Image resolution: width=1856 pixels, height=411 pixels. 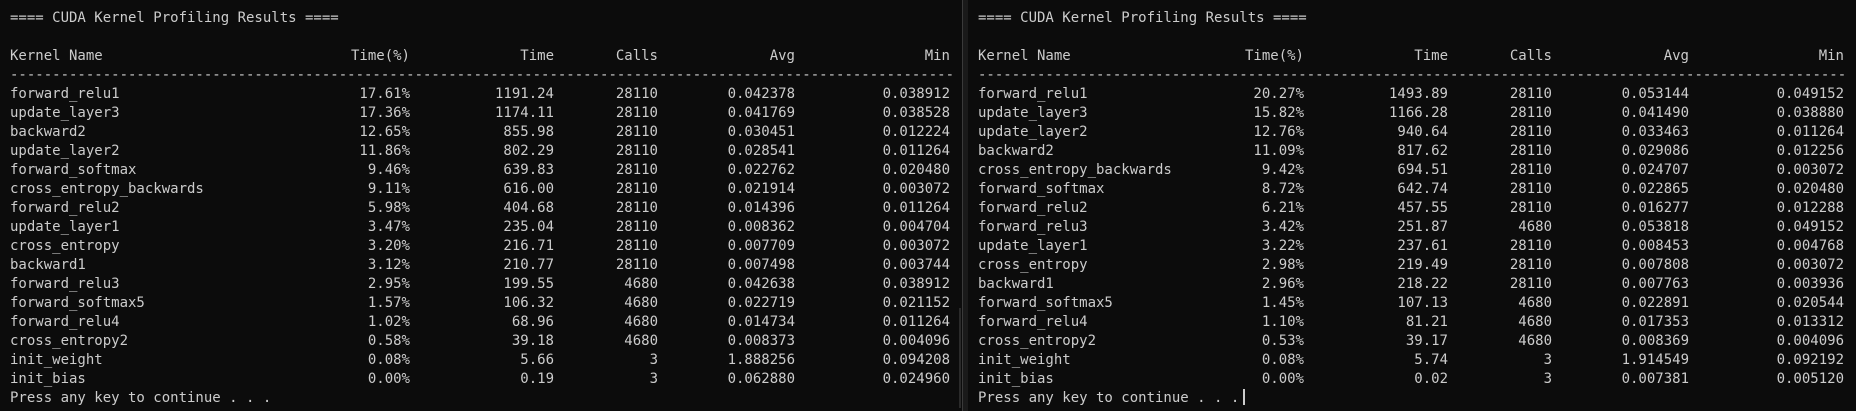 I want to click on time-cell: 5.74, so click(x=1431, y=360).